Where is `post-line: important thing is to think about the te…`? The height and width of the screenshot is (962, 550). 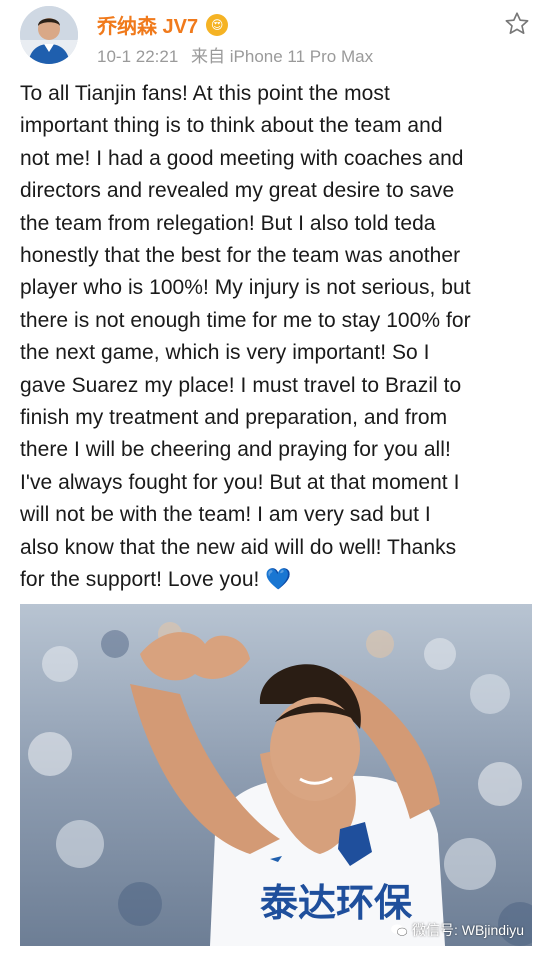
post-line: important thing is to think about the te… is located at coordinates (231, 126).